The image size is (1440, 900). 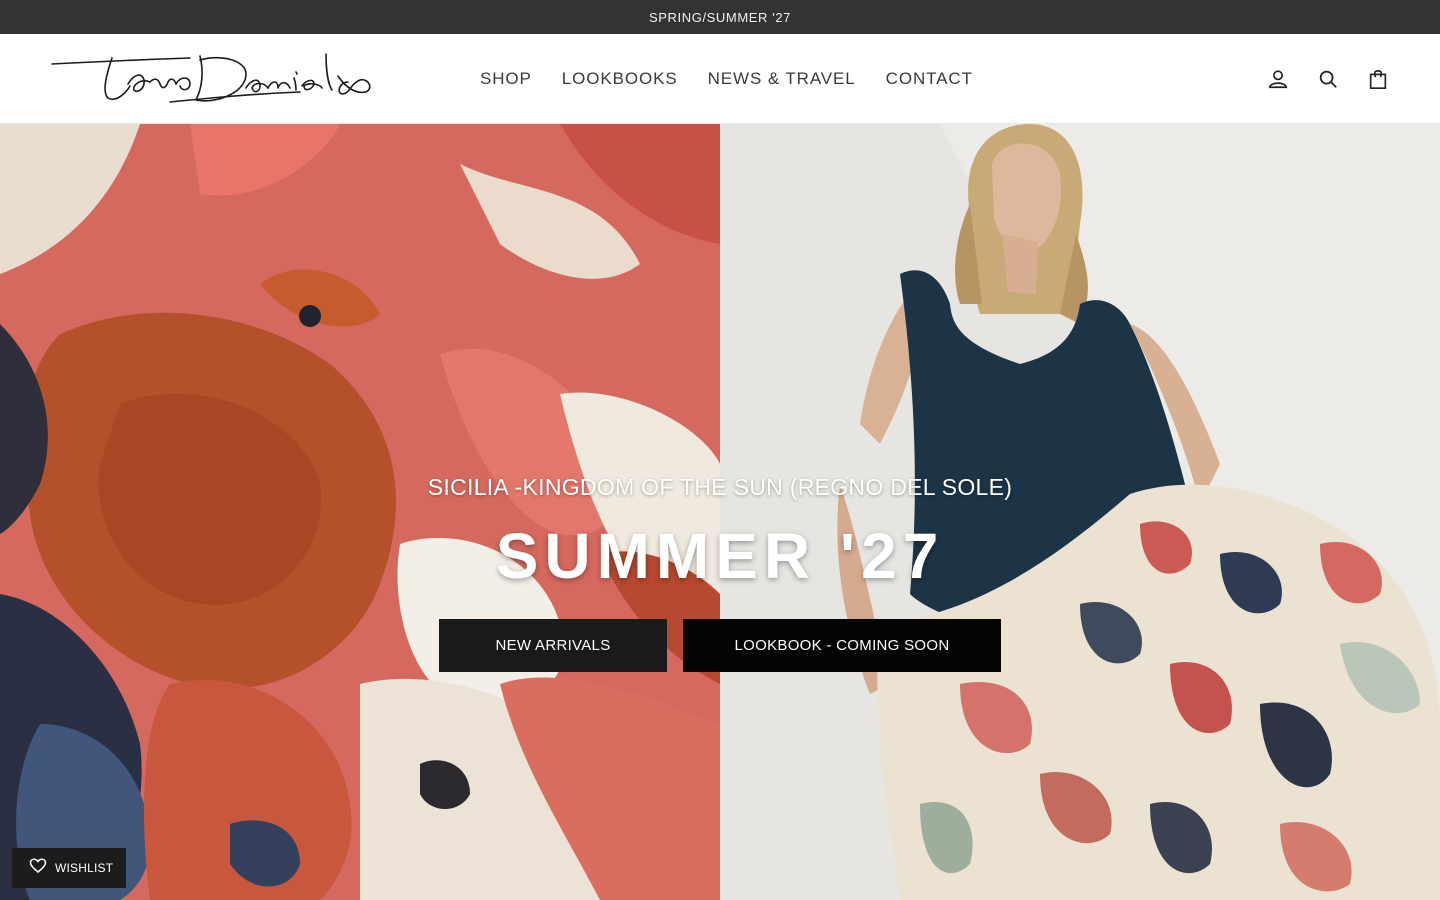 I want to click on wishlist-button: WISHLIST, so click(x=69, y=868).